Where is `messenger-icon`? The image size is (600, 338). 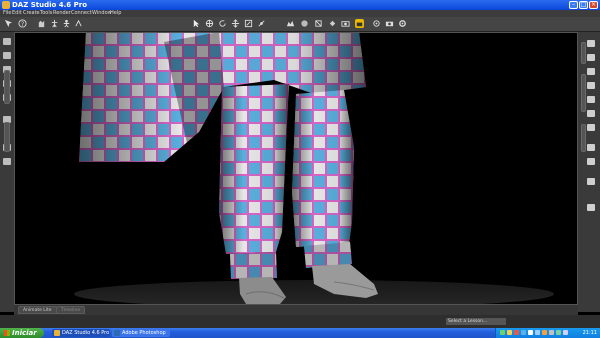 messenger-icon is located at coordinates (558, 332).